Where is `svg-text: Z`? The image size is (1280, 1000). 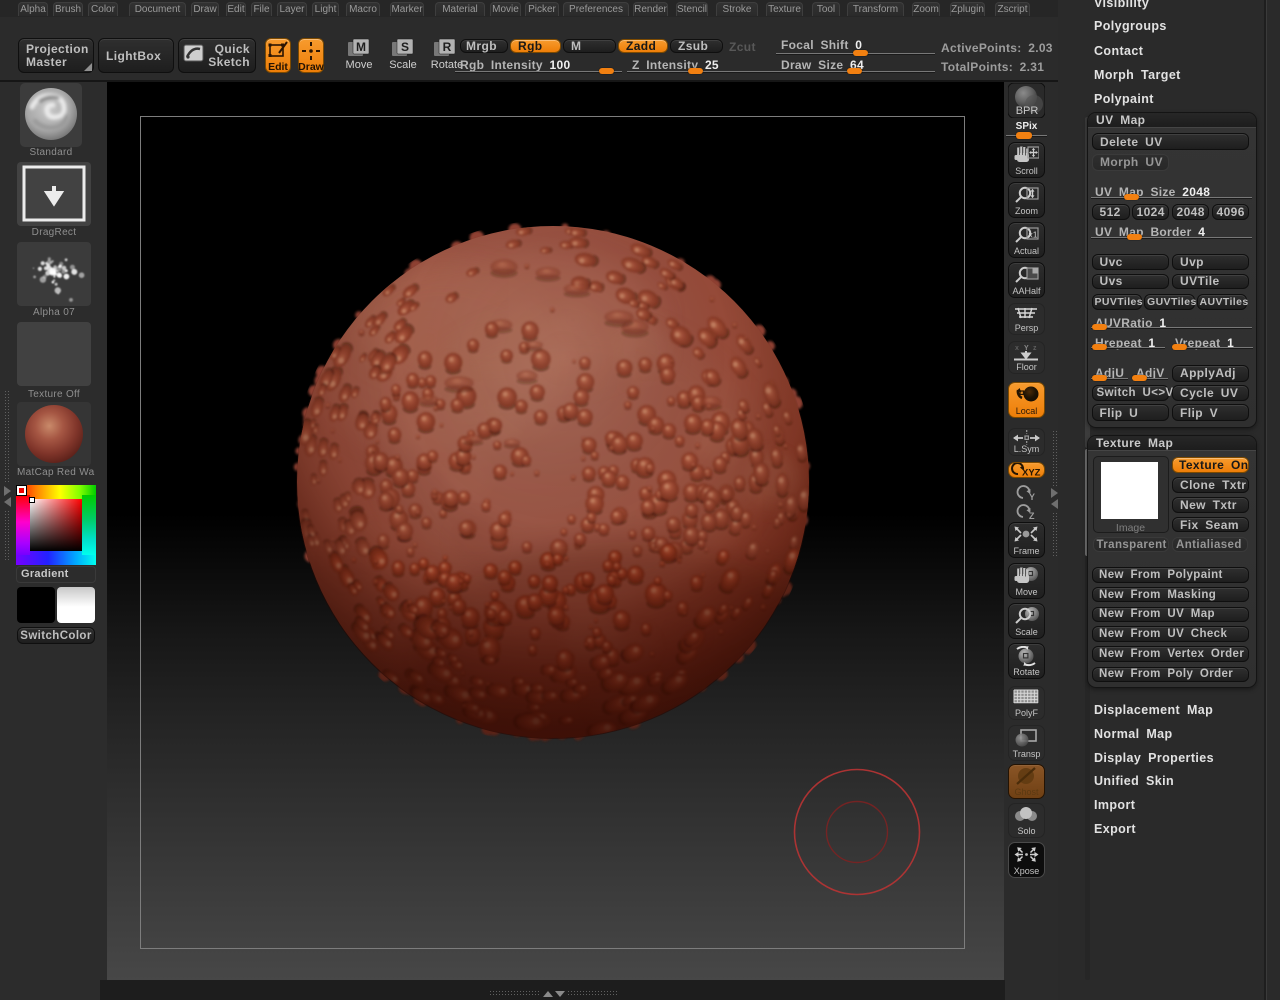
svg-text: Z is located at coordinates (1032, 516).